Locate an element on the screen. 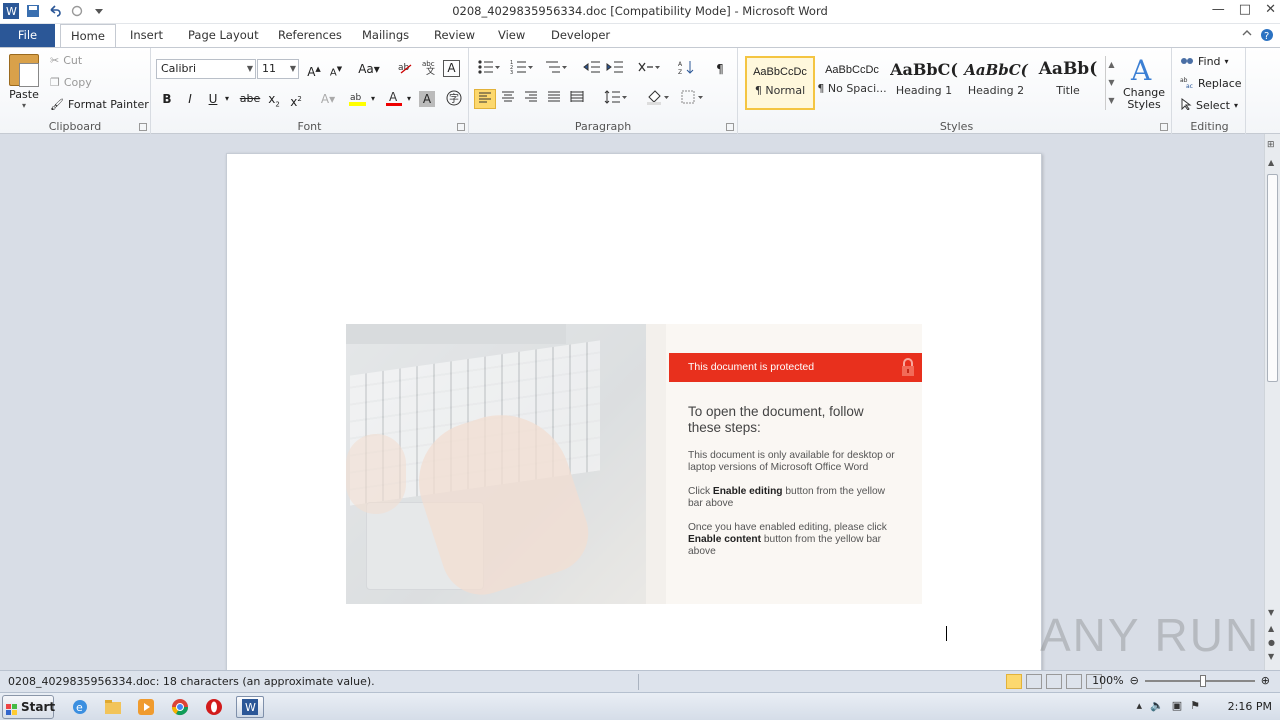 The width and height of the screenshot is (1280, 720). align-right-button is located at coordinates (531, 99).